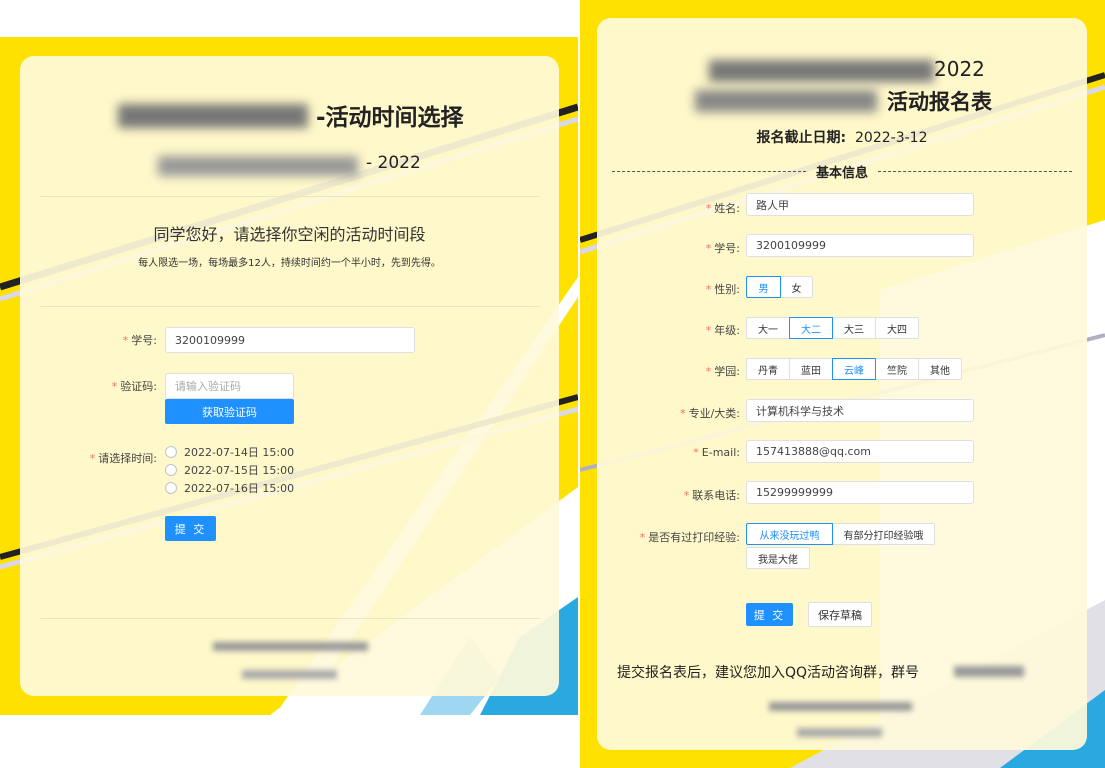 Image resolution: width=1105 pixels, height=768 pixels. I want to click on get-captcha-button: 获取验证码, so click(229, 411).